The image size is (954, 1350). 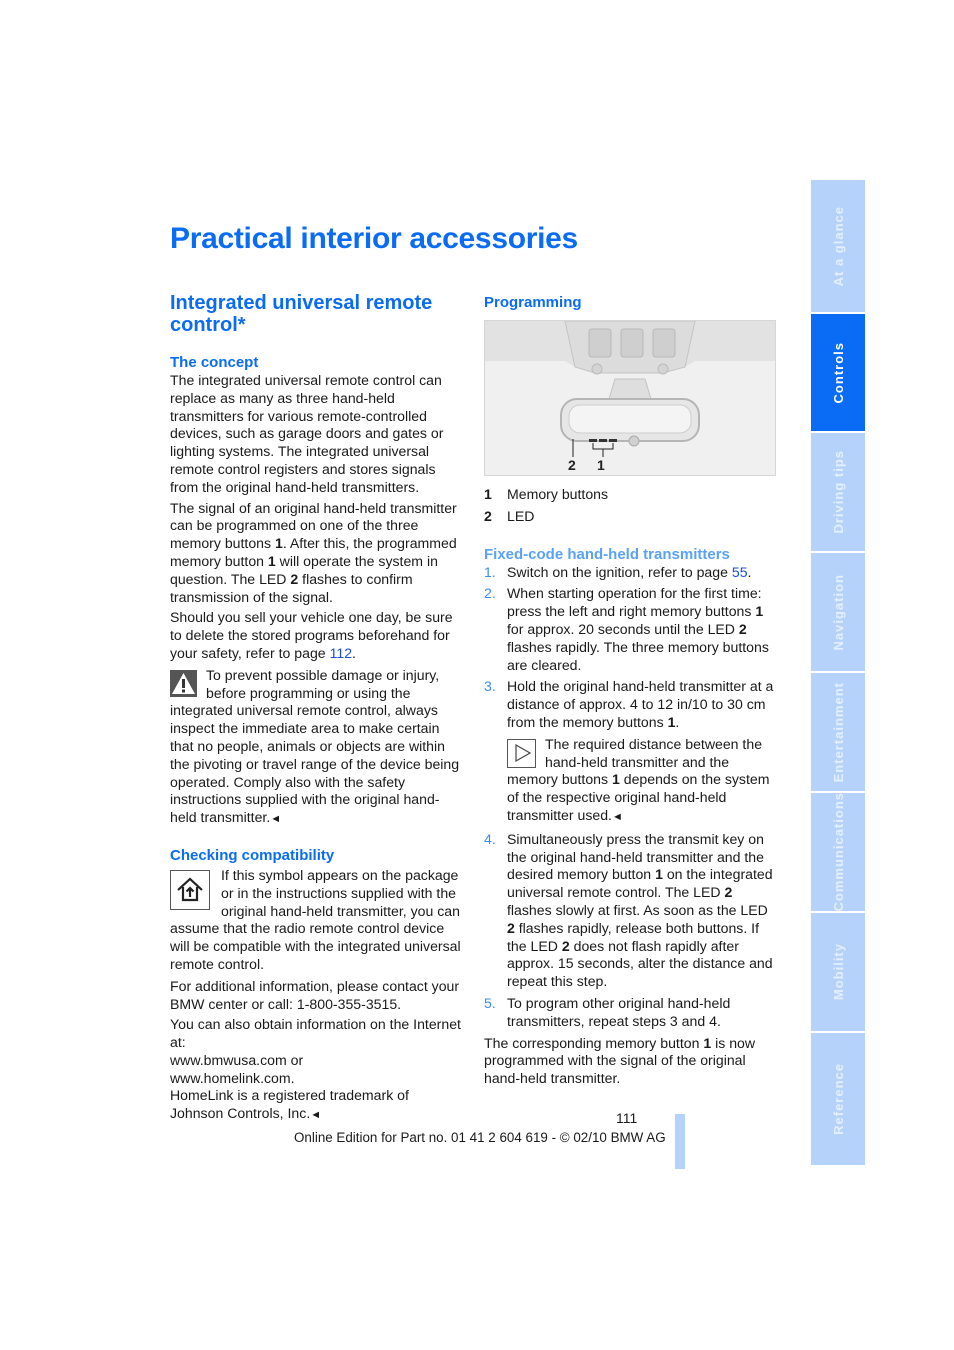 I want to click on rearview-mirror-figure: 2 1, so click(x=630, y=398).